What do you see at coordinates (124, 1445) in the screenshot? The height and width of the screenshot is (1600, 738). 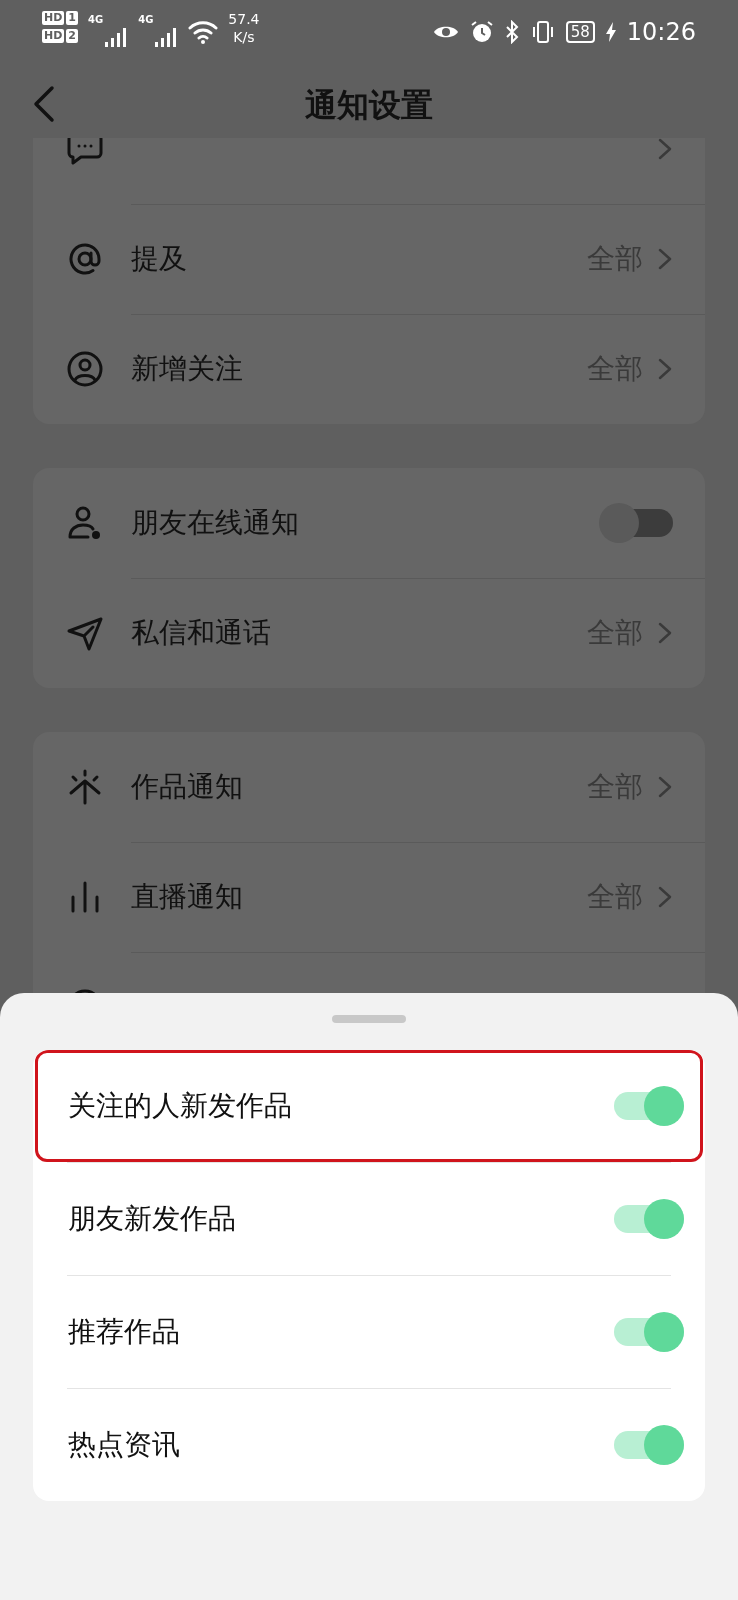 I see `sheet-option-label: 热点资讯` at bounding box center [124, 1445].